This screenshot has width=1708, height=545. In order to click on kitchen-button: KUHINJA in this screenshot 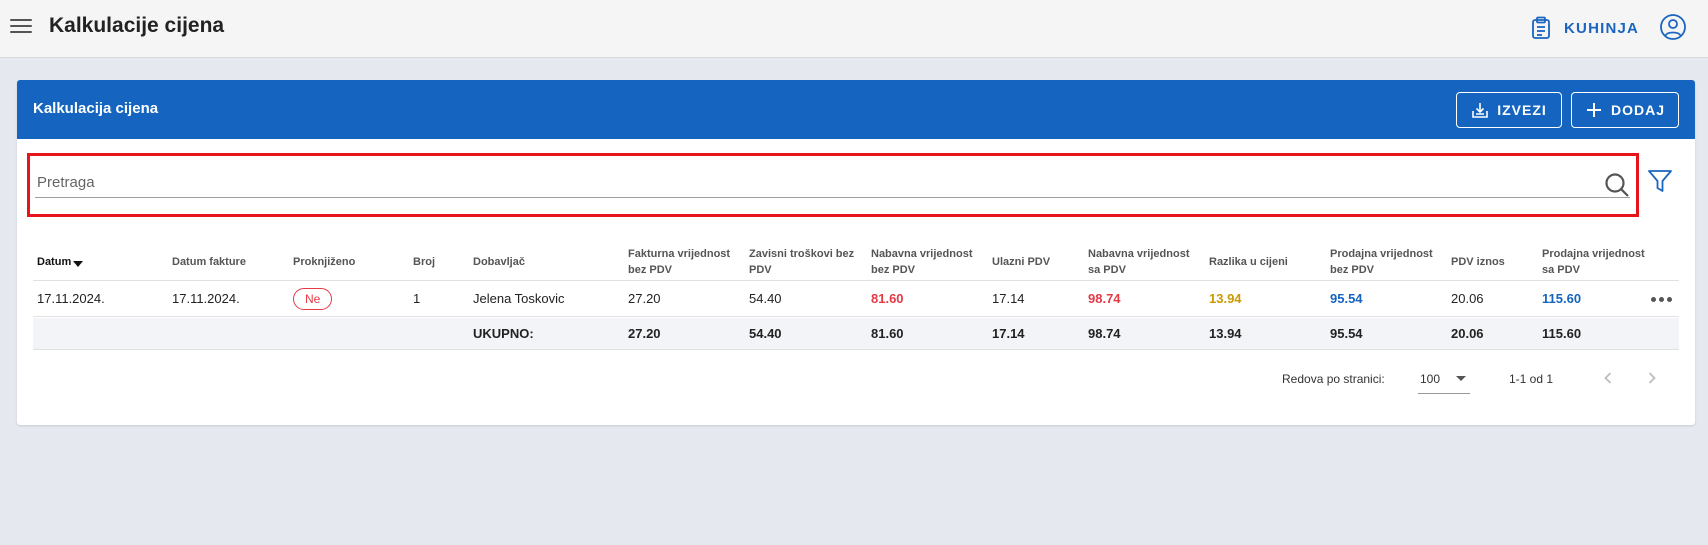, I will do `click(1584, 28)`.